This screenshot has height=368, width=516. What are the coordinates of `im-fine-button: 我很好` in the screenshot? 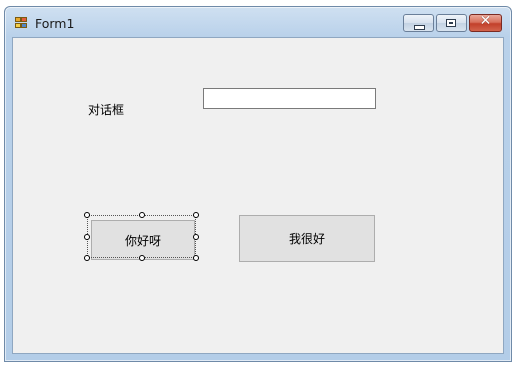 It's located at (307, 238).